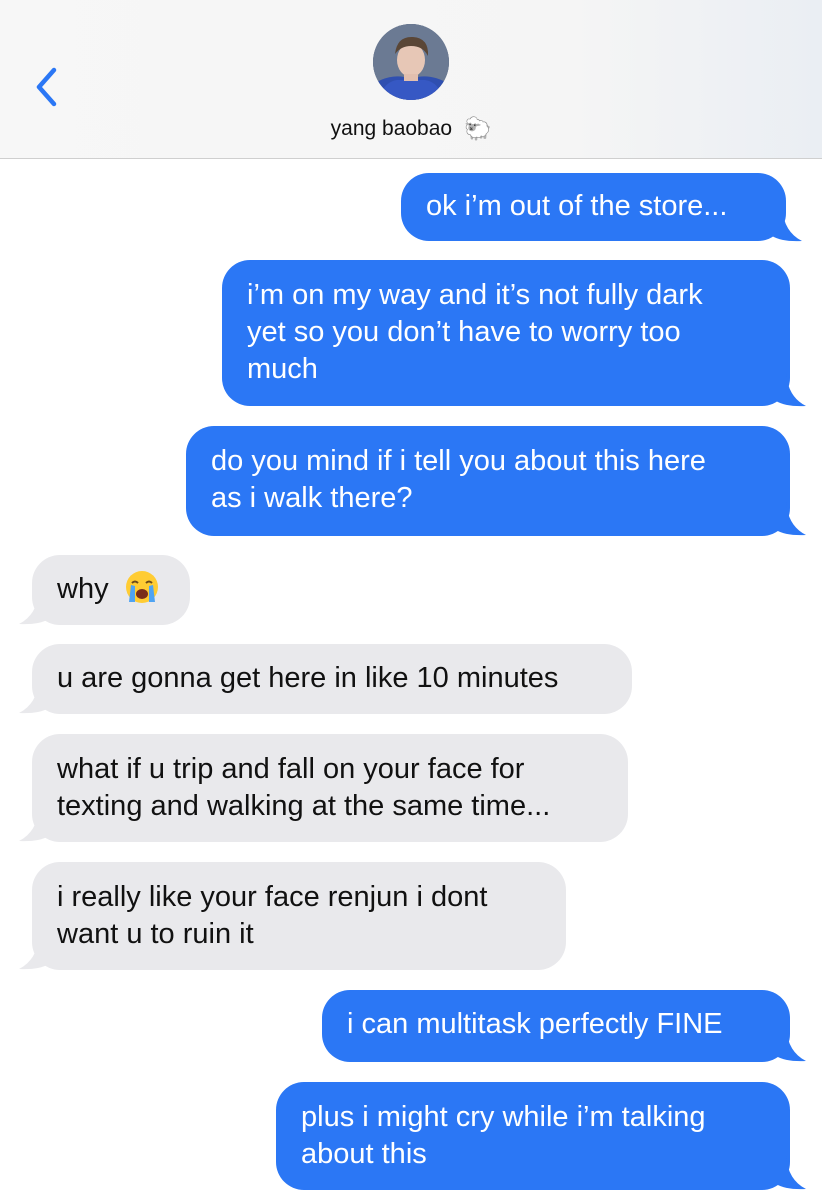 This screenshot has width=822, height=1200. Describe the element at coordinates (503, 1117) in the screenshot. I see `message-line: plus i might cry while i’m talking` at that location.